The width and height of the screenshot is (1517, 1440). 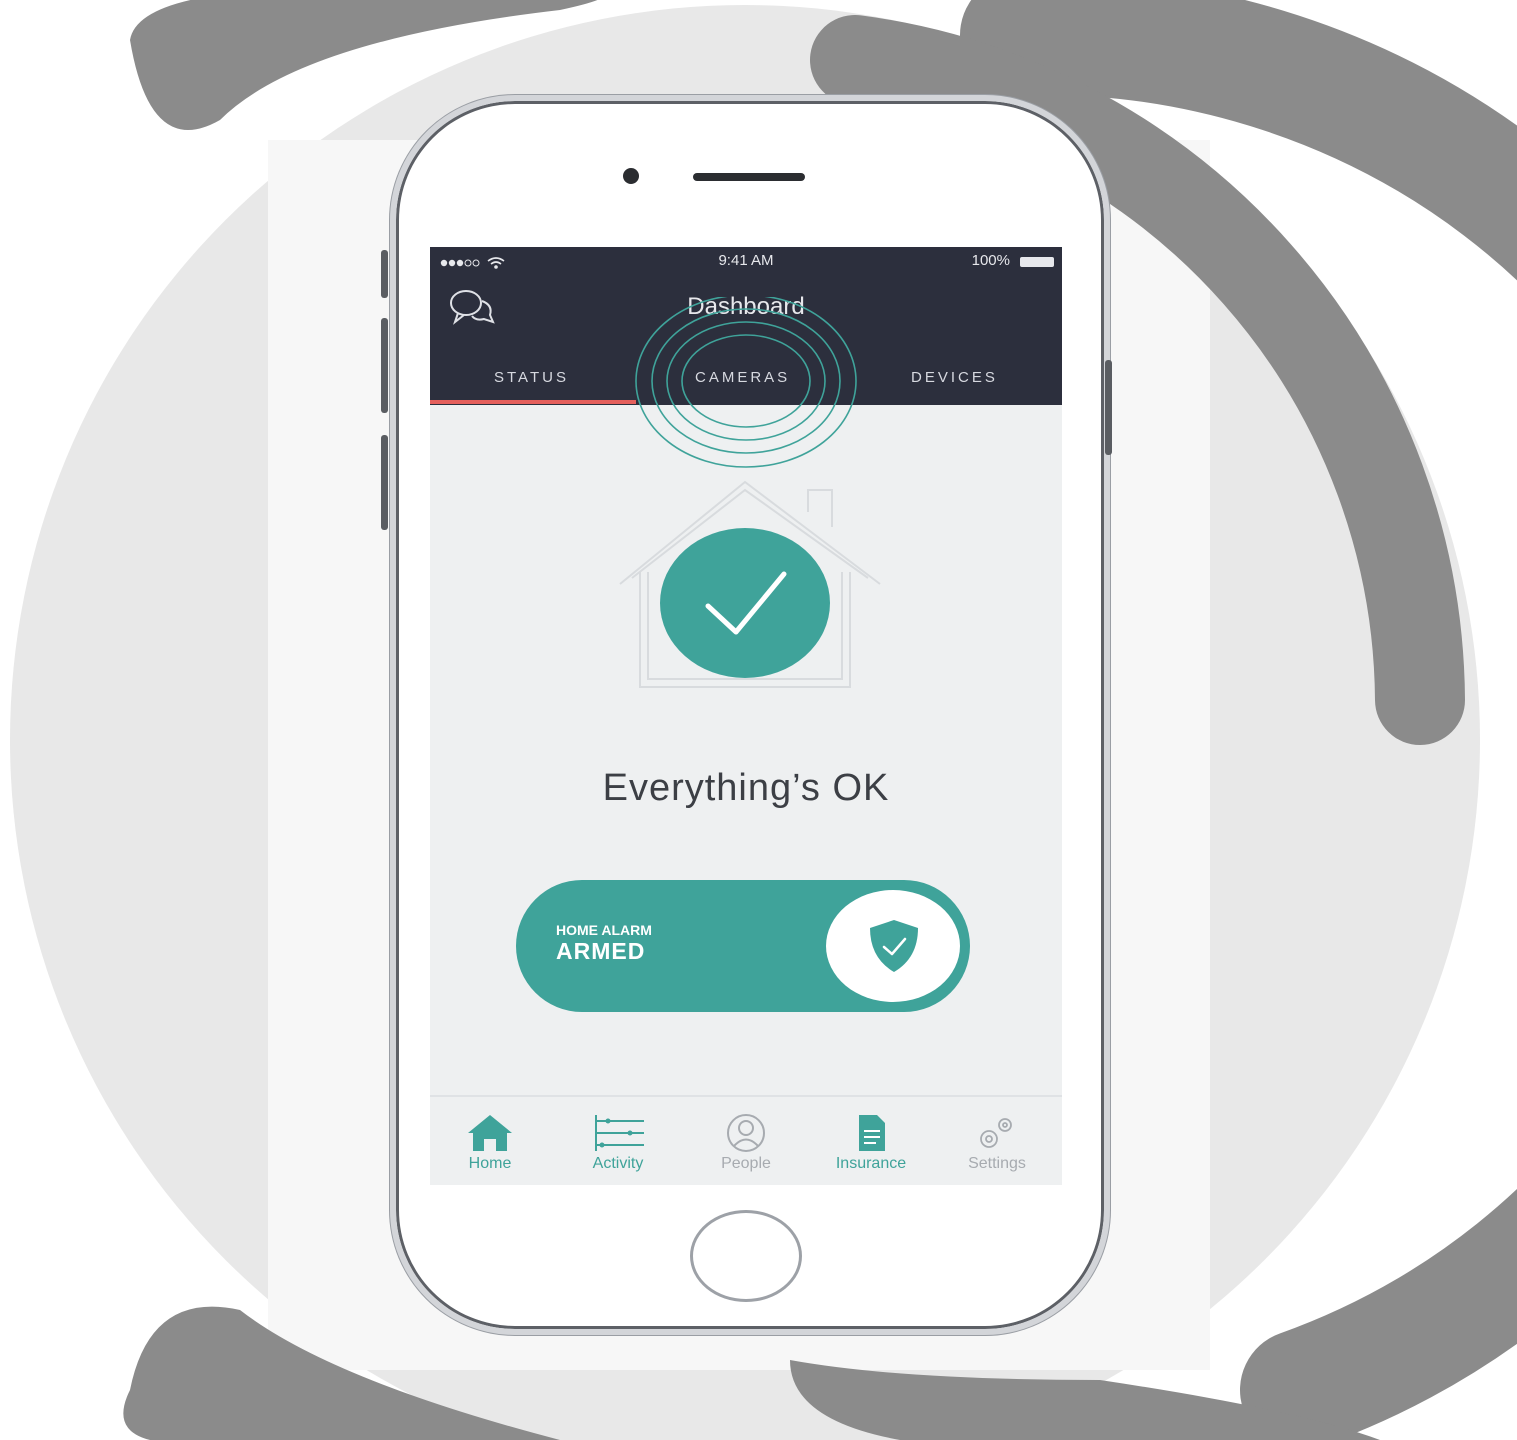 What do you see at coordinates (601, 951) in the screenshot?
I see `alarm-state: ARMED` at bounding box center [601, 951].